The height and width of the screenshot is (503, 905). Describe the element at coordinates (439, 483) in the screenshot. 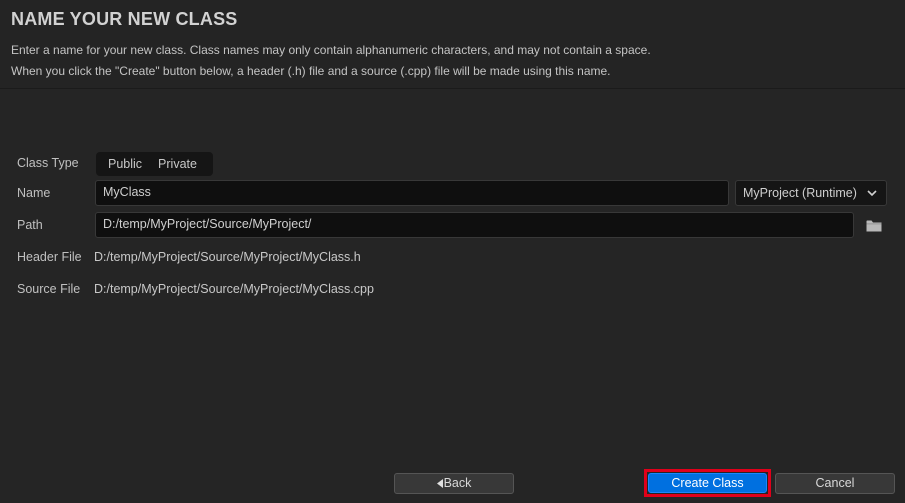

I see `chevron-left-icon` at that location.